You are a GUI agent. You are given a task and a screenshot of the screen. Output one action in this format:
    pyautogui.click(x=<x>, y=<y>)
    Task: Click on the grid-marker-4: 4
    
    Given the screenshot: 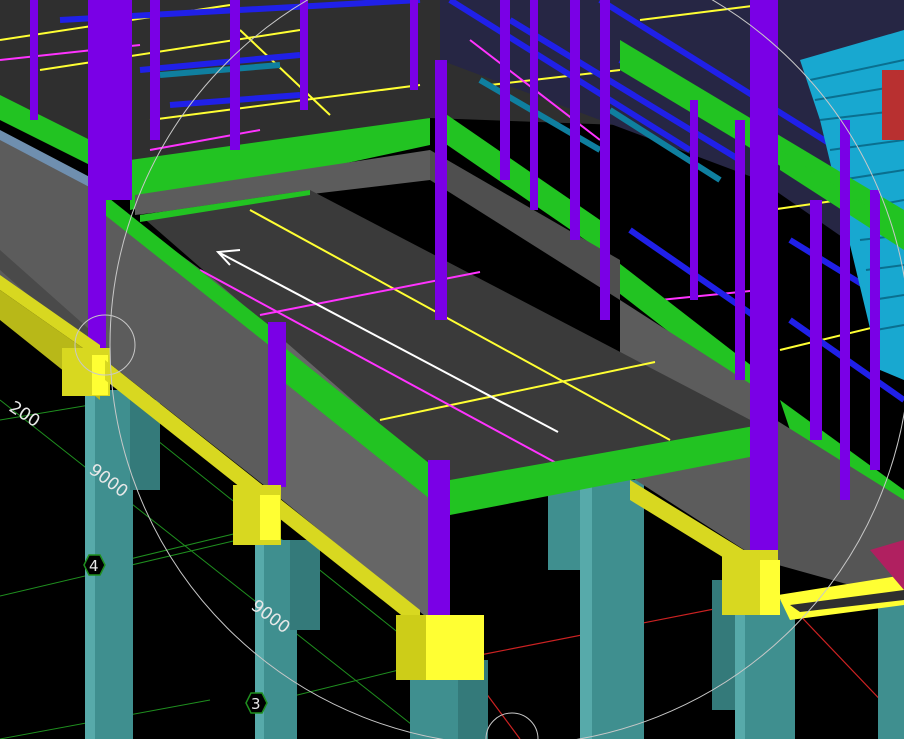 What is the action you would take?
    pyautogui.click(x=94, y=565)
    